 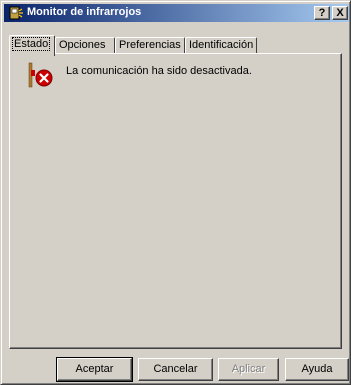 What do you see at coordinates (175, 369) in the screenshot?
I see `cancel-button: Cancelar` at bounding box center [175, 369].